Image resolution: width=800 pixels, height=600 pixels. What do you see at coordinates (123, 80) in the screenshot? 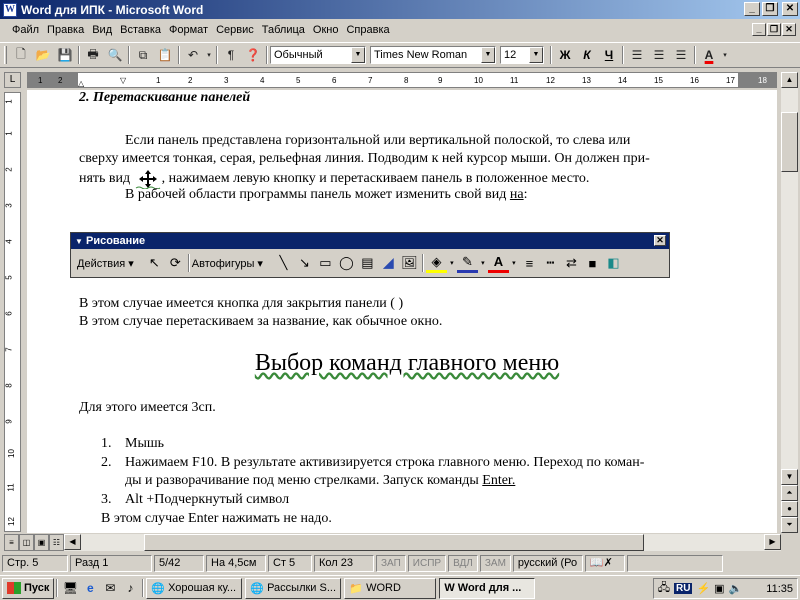
I see `first-line-indent-marker: ▽` at bounding box center [123, 80].